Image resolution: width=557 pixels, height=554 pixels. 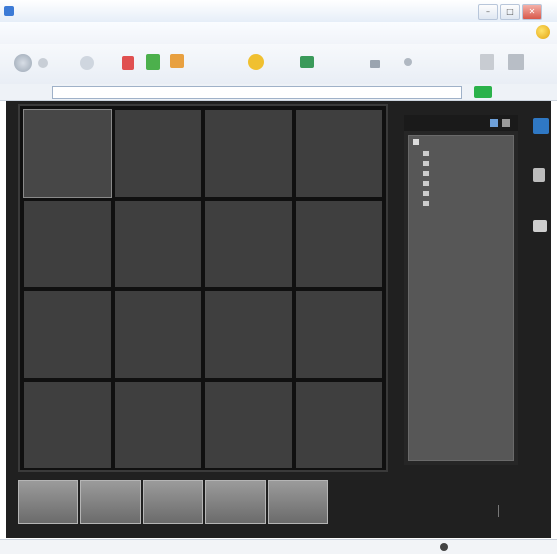 What do you see at coordinates (487, 62) in the screenshot?
I see `page-icon` at bounding box center [487, 62].